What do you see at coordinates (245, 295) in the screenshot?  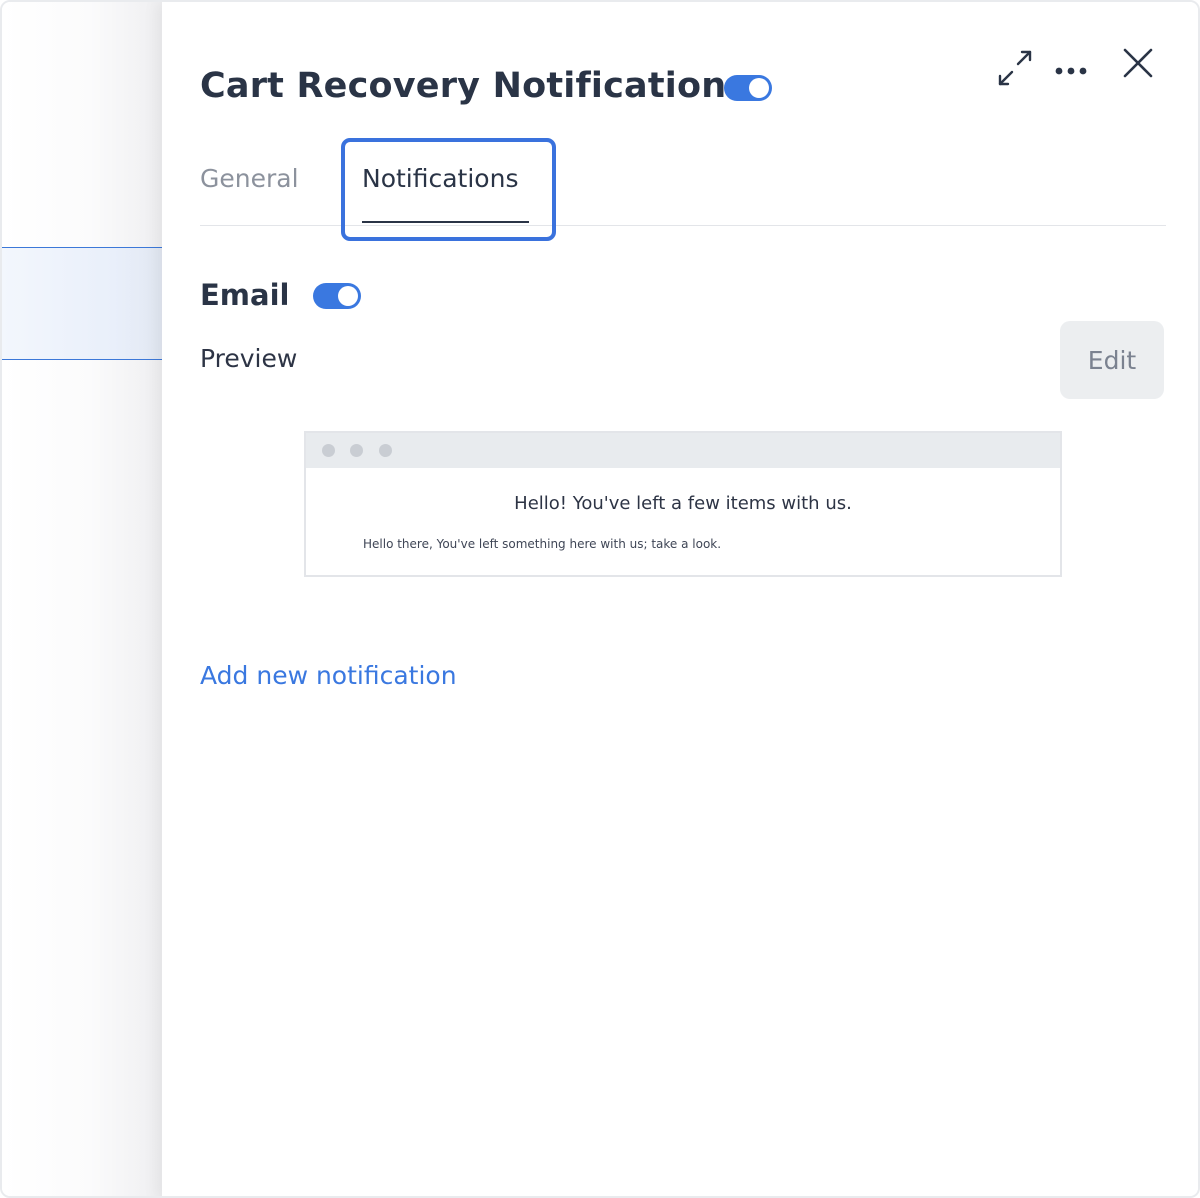 I see `email-section-title: Email` at bounding box center [245, 295].